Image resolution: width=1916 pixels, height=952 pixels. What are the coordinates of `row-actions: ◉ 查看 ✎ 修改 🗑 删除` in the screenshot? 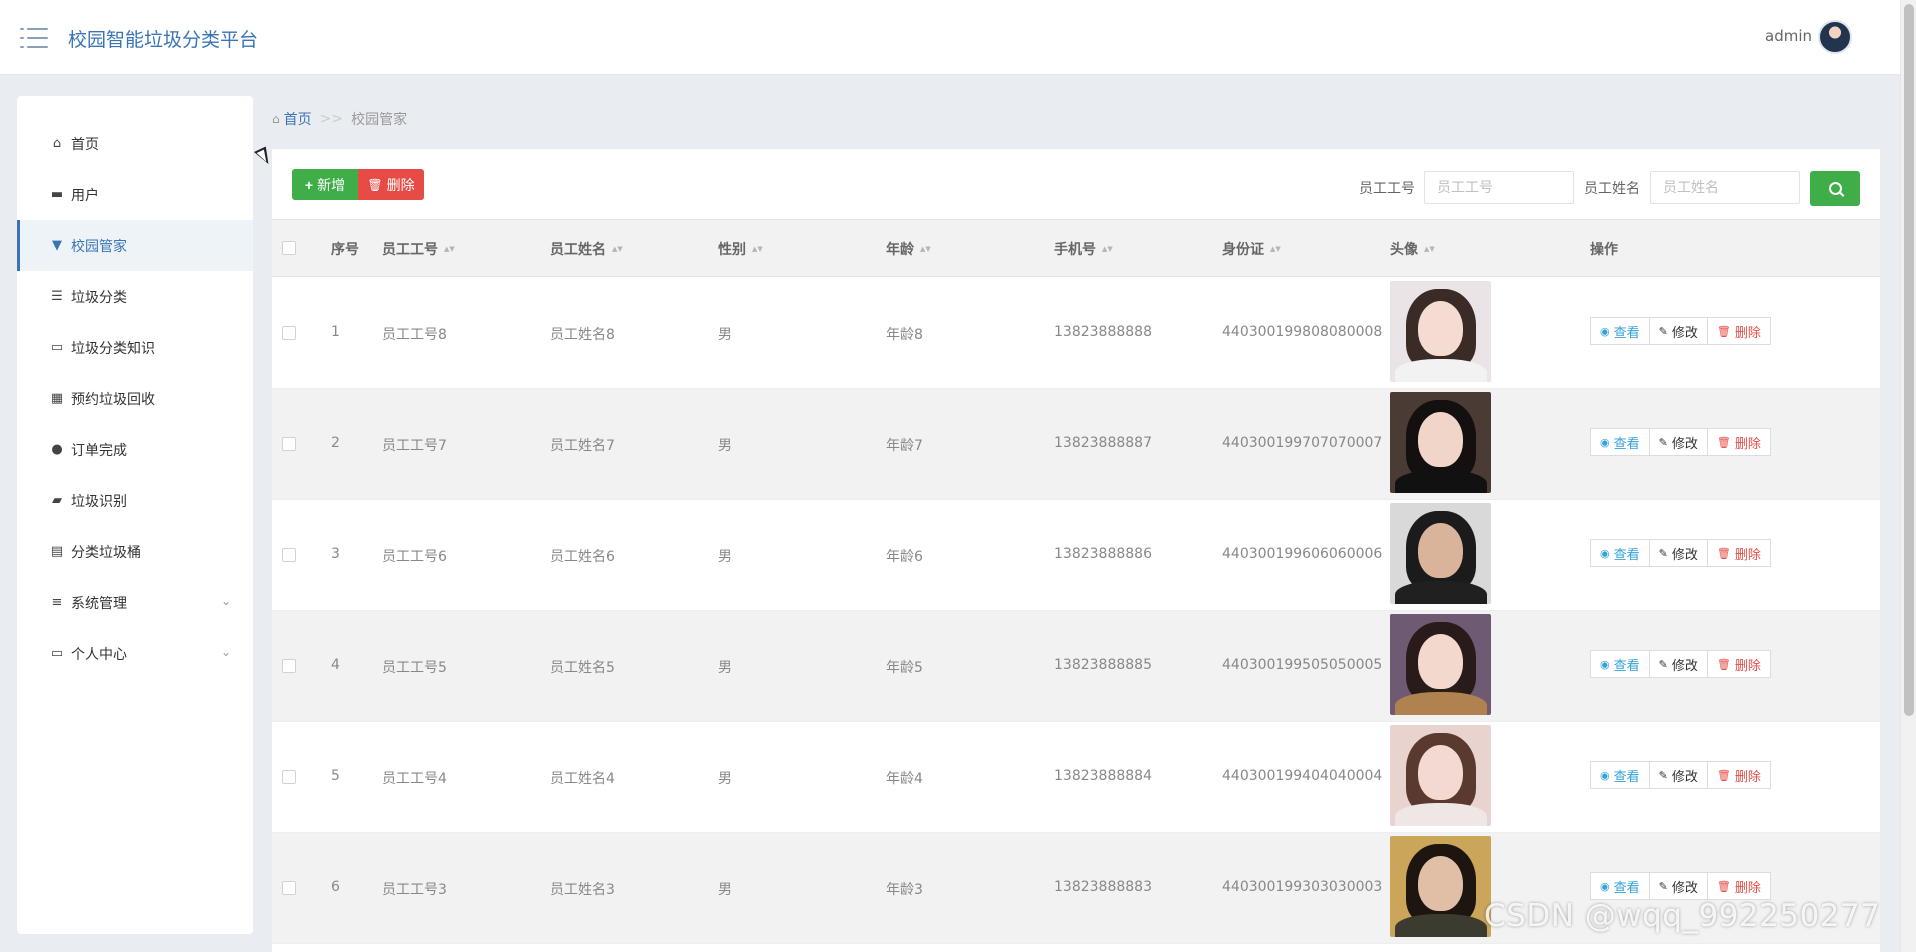 It's located at (1680, 331).